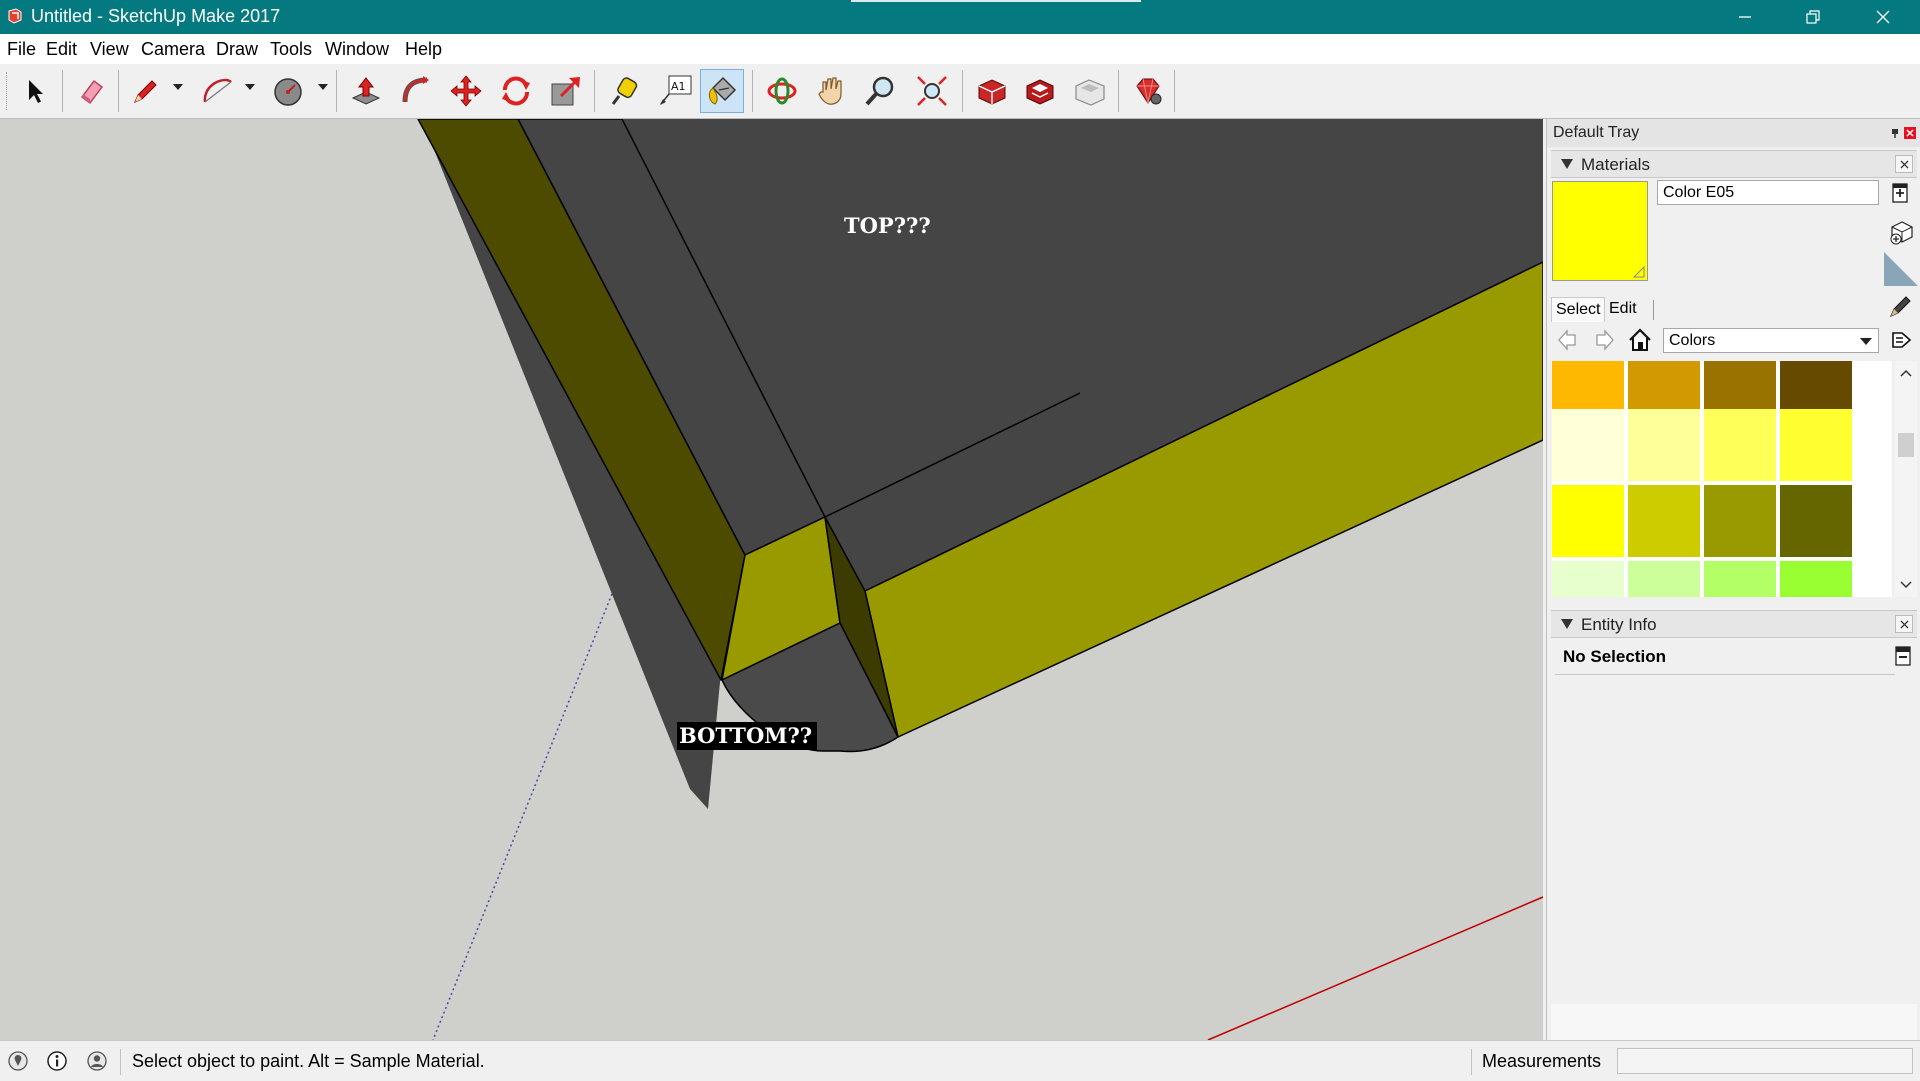  I want to click on zoom-icon, so click(879, 91).